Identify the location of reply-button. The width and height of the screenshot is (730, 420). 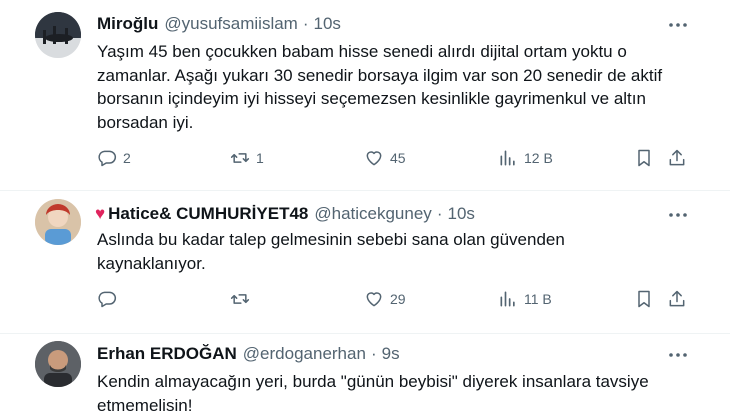
(110, 299).